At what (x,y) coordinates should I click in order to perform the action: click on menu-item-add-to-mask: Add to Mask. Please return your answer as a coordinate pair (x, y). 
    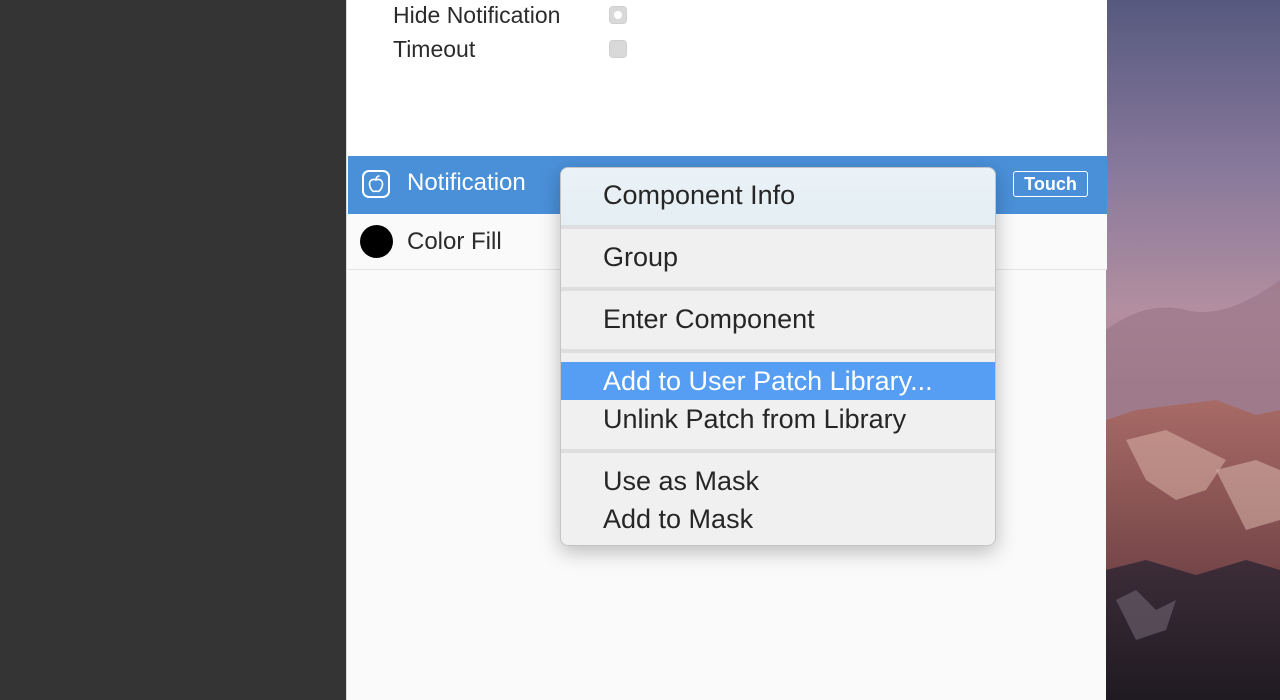
    Looking at the image, I should click on (778, 519).